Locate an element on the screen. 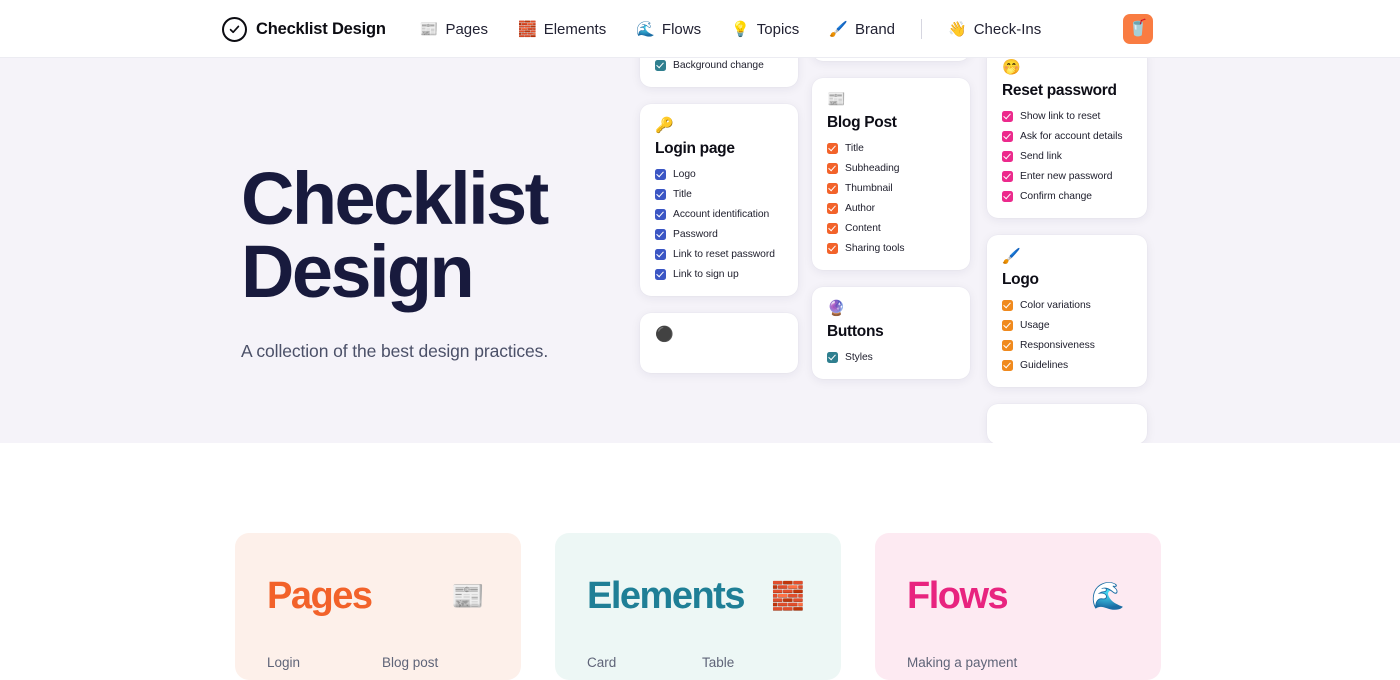 The height and width of the screenshot is (680, 1400). nav-link-label: Topics is located at coordinates (778, 29).